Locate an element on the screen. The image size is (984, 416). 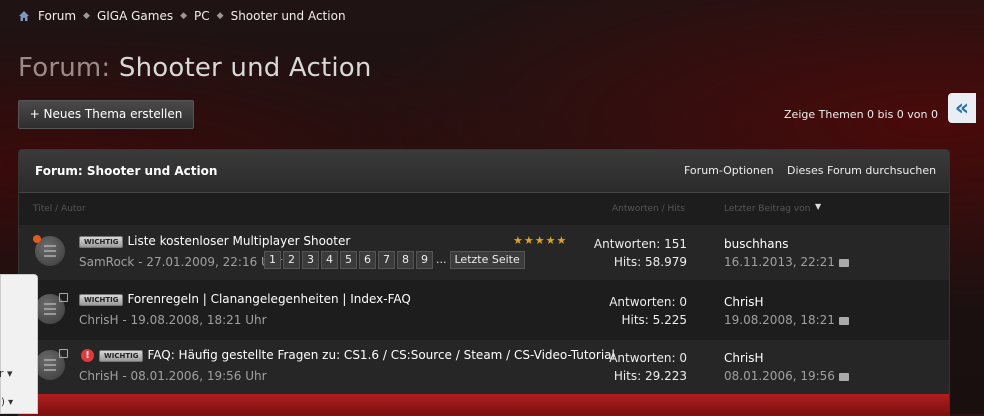
hit-count: Hits: 58.979 is located at coordinates (650, 262).